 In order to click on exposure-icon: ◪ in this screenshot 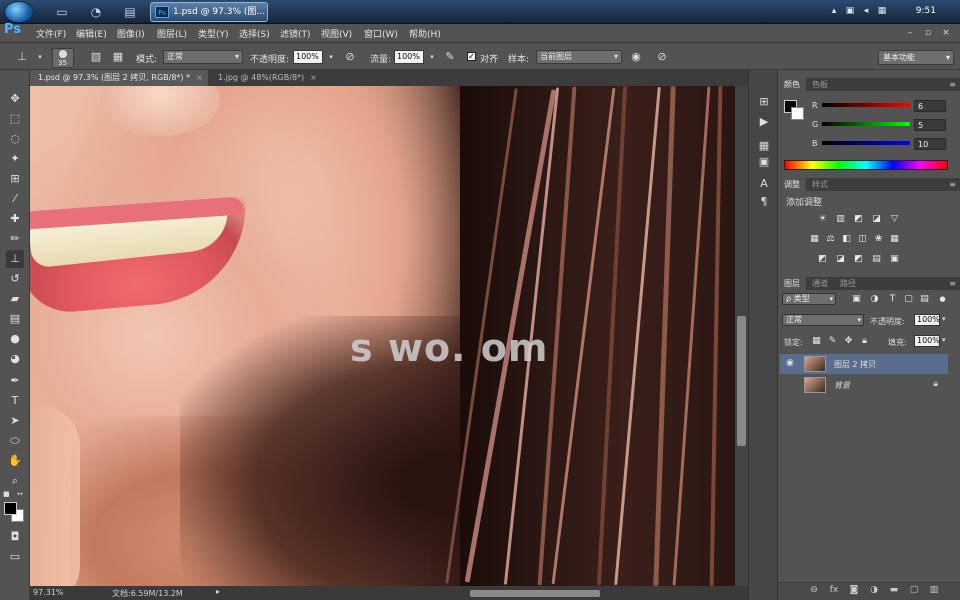, I will do `click(876, 219)`.